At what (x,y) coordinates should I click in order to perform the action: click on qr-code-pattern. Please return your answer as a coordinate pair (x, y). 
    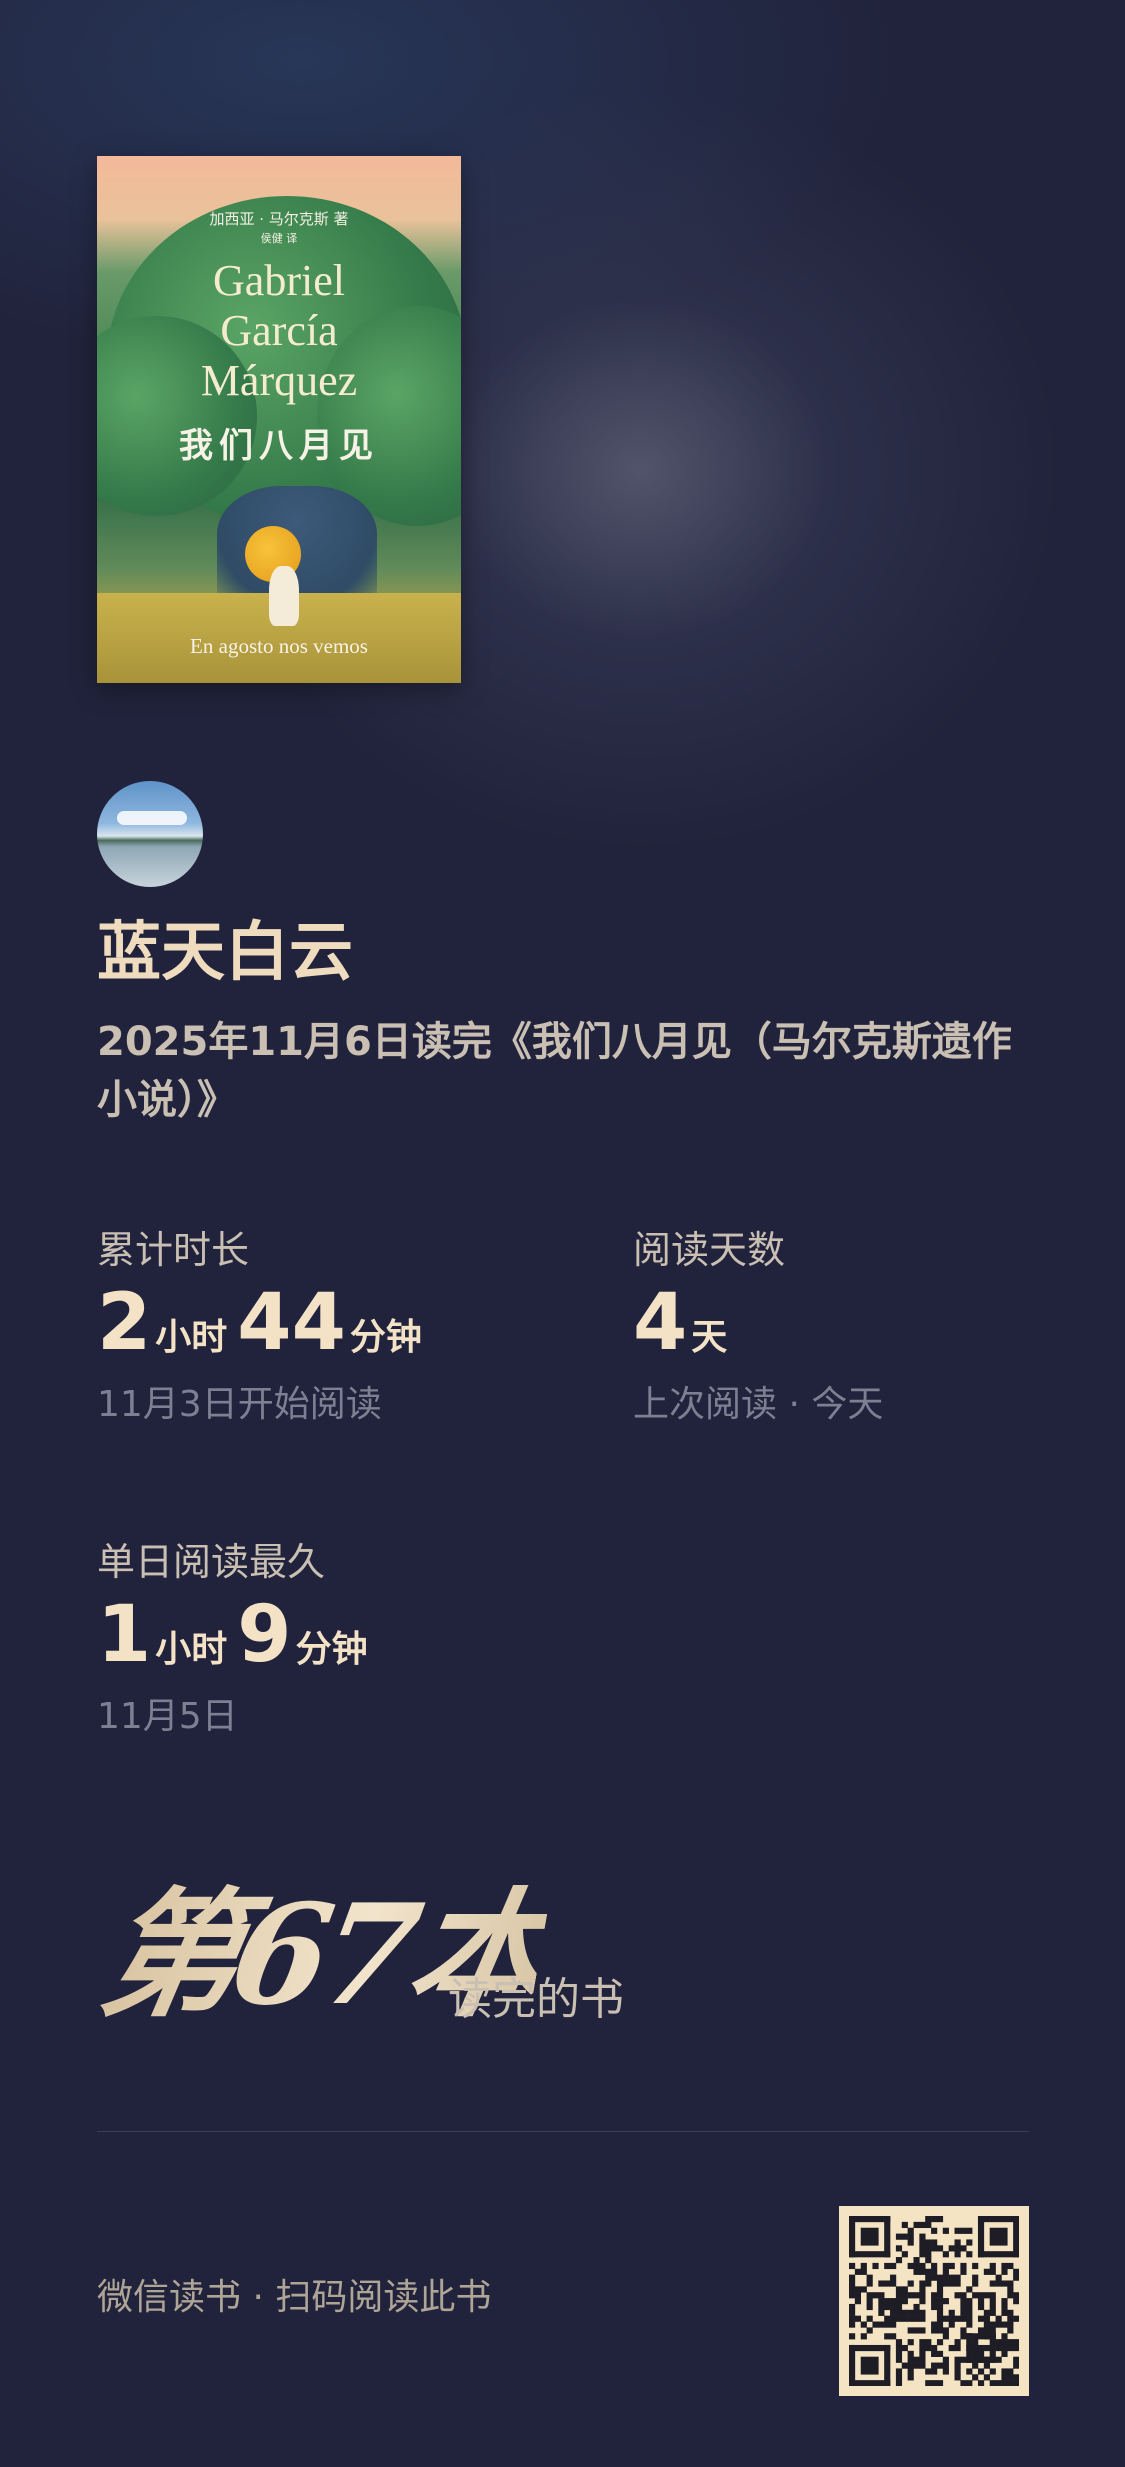
    Looking at the image, I should click on (934, 2301).